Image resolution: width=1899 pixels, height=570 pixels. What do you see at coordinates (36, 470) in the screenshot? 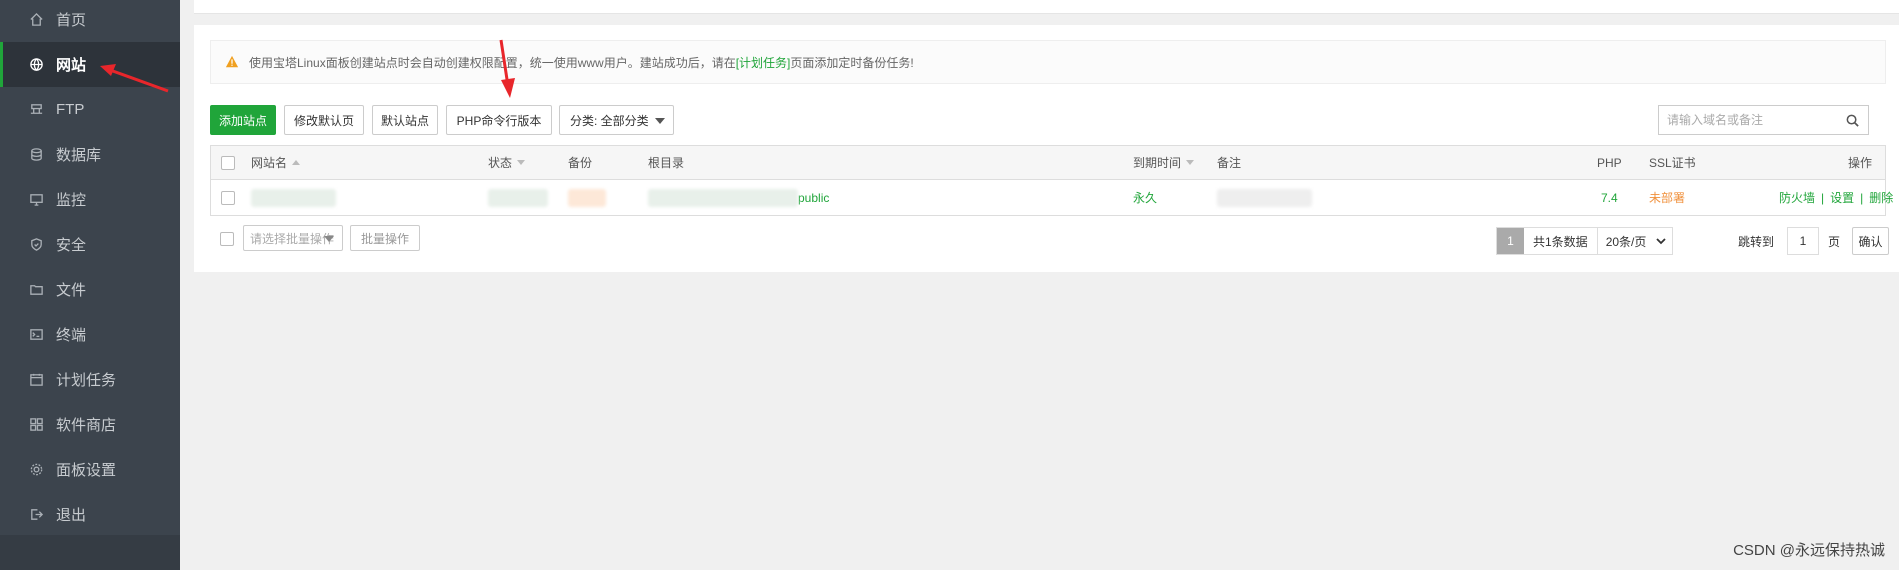
I see `gear-icon` at bounding box center [36, 470].